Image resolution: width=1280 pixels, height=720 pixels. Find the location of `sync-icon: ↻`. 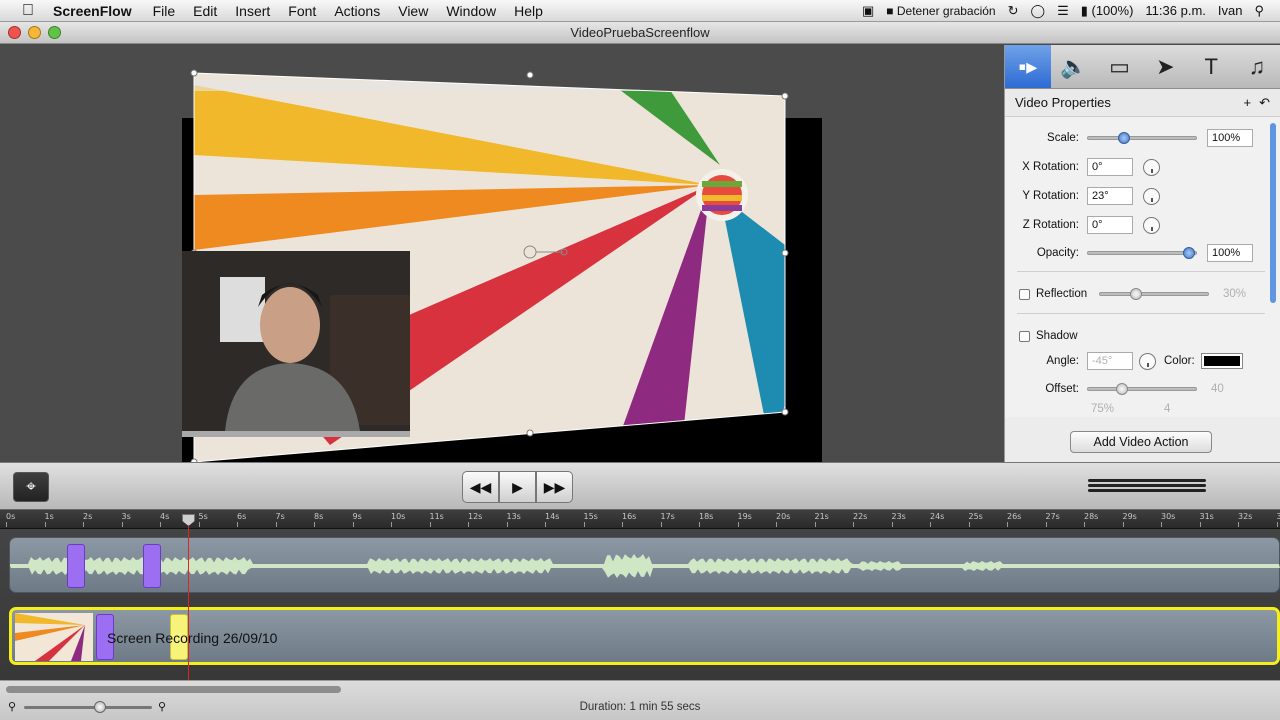

sync-icon: ↻ is located at coordinates (1013, 11).